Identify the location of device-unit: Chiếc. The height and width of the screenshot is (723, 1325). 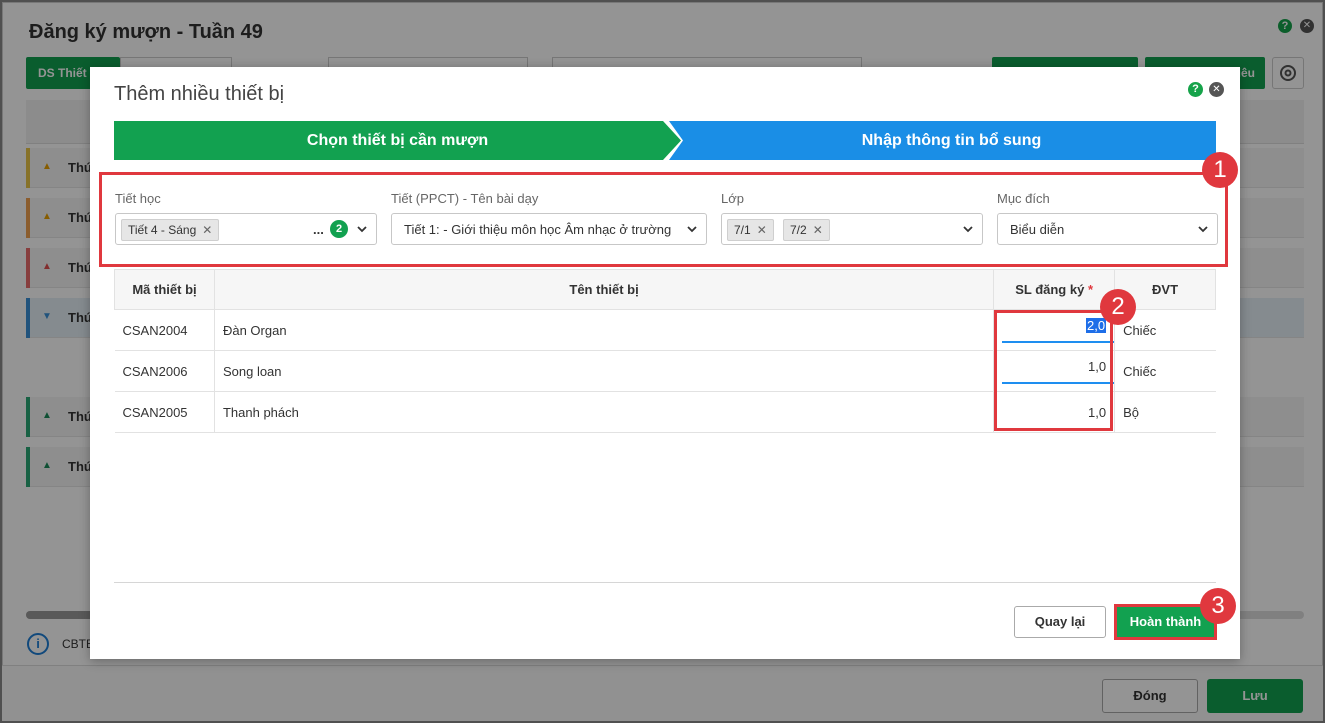
(1165, 371).